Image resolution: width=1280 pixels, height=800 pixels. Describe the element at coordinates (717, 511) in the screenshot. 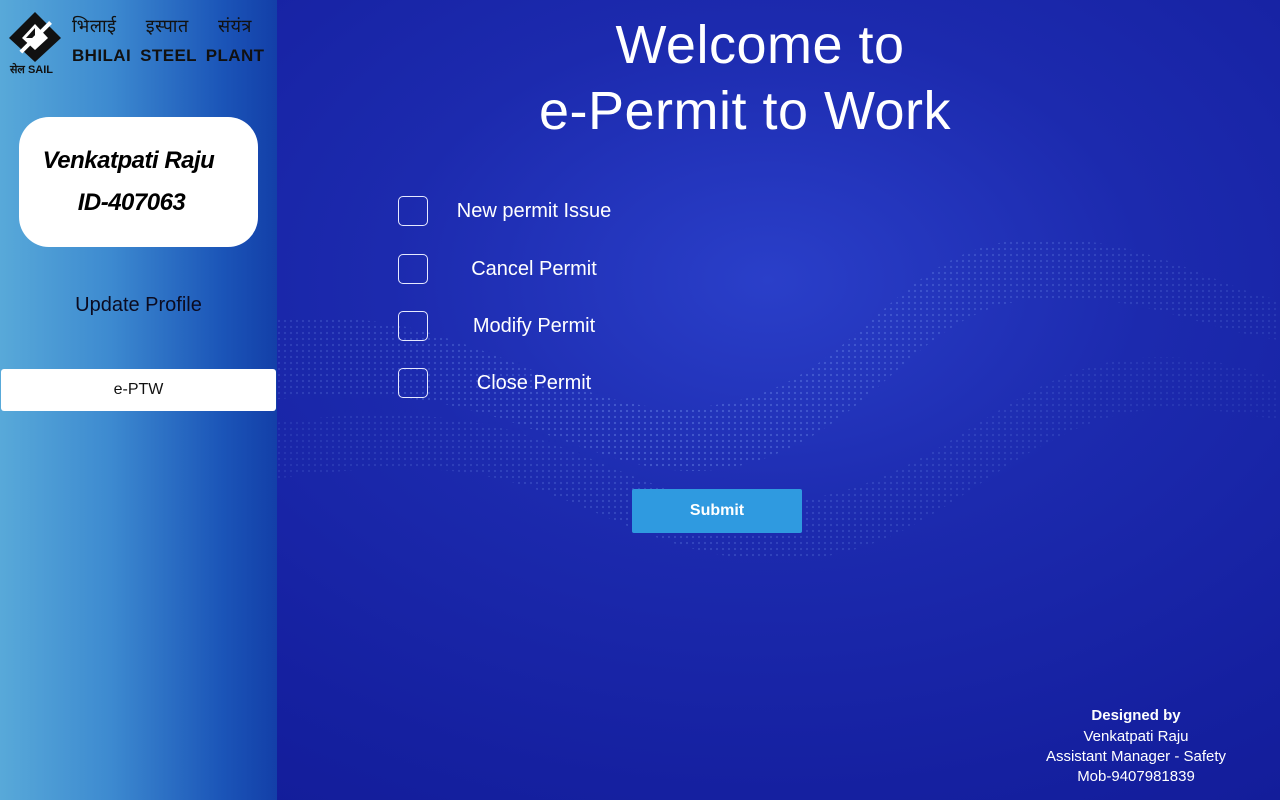

I see `submit-button: Submit` at that location.